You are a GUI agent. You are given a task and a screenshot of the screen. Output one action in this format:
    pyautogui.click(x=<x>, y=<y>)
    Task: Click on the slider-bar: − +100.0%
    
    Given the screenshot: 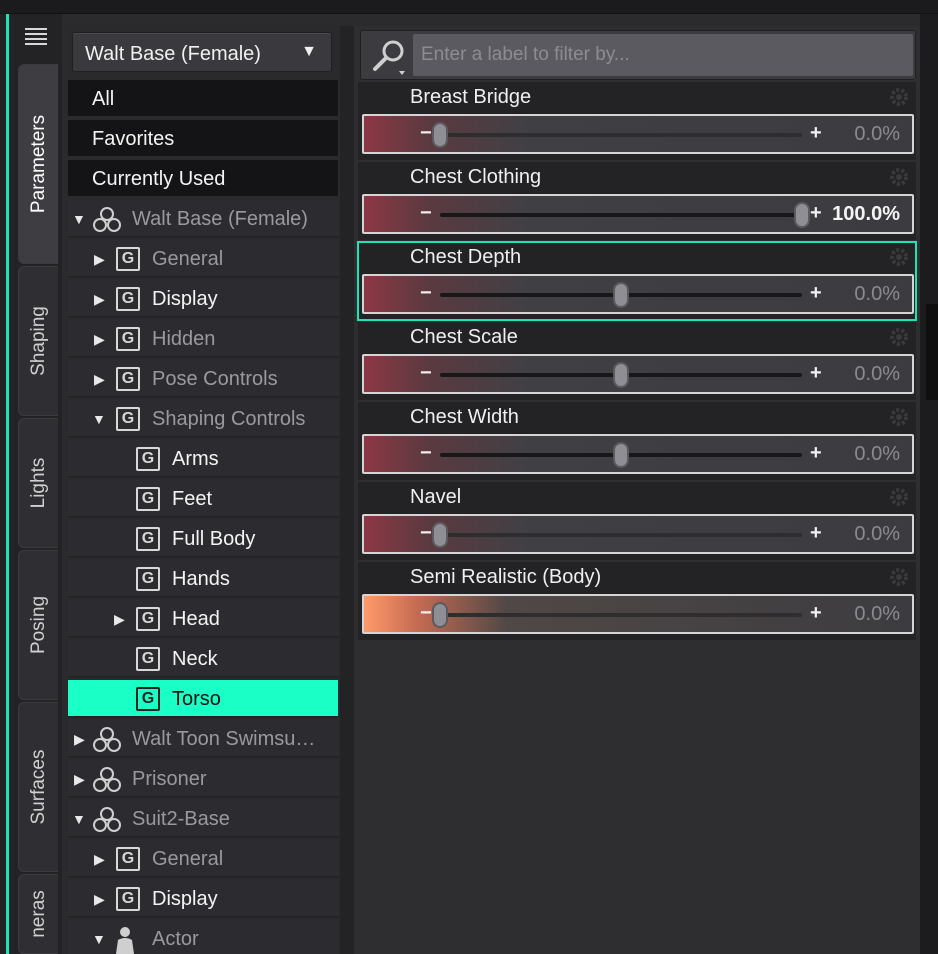 What is the action you would take?
    pyautogui.click(x=638, y=214)
    